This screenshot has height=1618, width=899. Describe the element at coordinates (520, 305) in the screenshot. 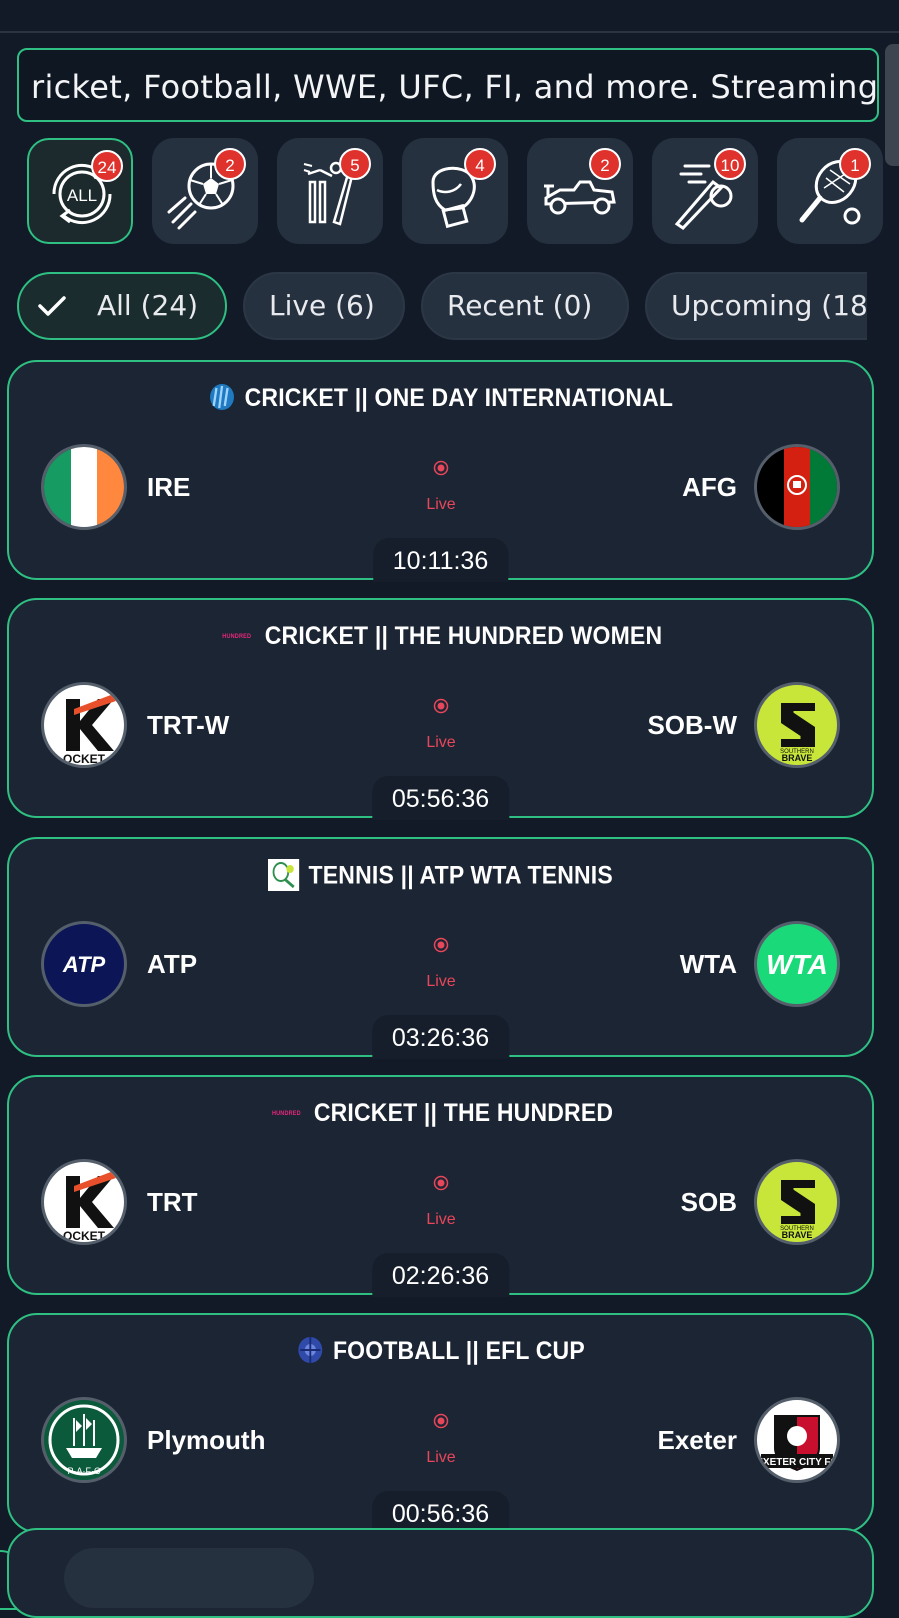

I see `filter-label: Recent (0)` at that location.